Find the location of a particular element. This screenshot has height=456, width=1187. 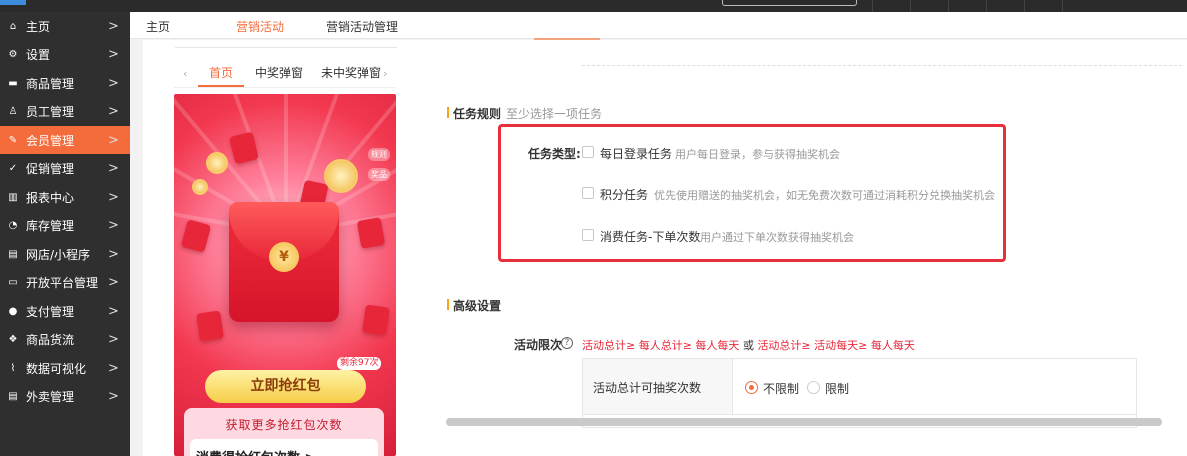

task-type-label: 任务类型: is located at coordinates (554, 154).